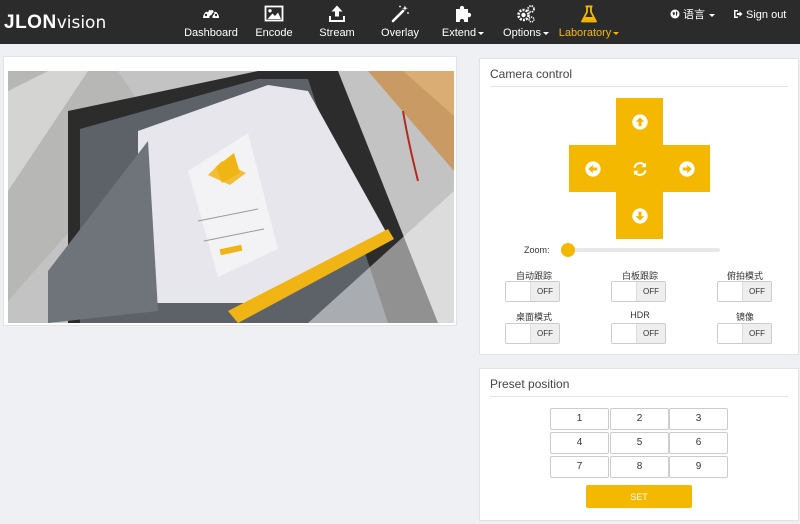 This screenshot has width=800, height=524. Describe the element at coordinates (568, 250) in the screenshot. I see `zoom-slider-handle` at that location.